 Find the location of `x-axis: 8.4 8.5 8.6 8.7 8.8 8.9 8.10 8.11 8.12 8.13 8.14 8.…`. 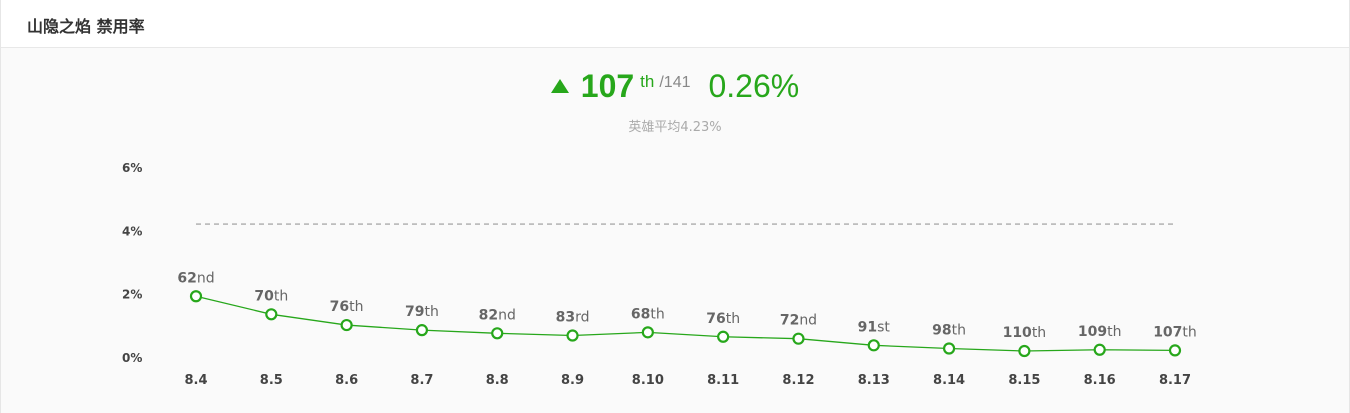

x-axis: 8.4 8.5 8.6 8.7 8.8 8.9 8.10 8.11 8.12 8.13 8.14 8.… is located at coordinates (687, 380).